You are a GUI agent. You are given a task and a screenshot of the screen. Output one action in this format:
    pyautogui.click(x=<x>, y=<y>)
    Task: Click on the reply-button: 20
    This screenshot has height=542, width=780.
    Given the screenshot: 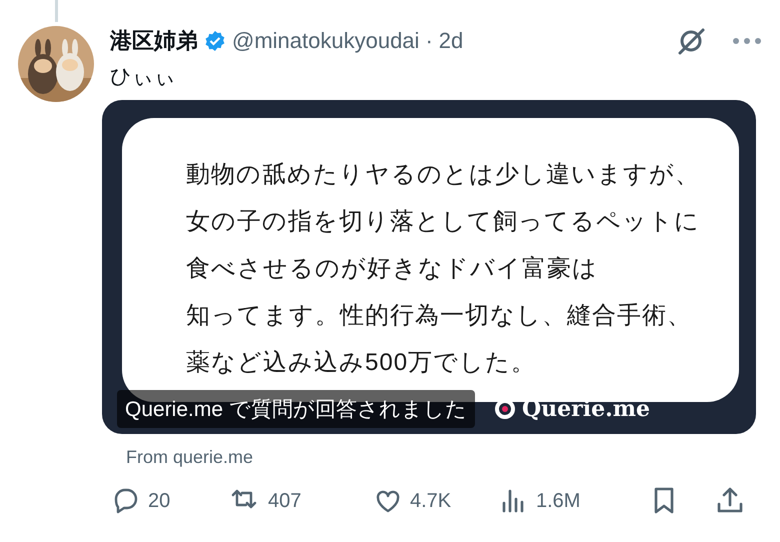 What is the action you would take?
    pyautogui.click(x=170, y=501)
    